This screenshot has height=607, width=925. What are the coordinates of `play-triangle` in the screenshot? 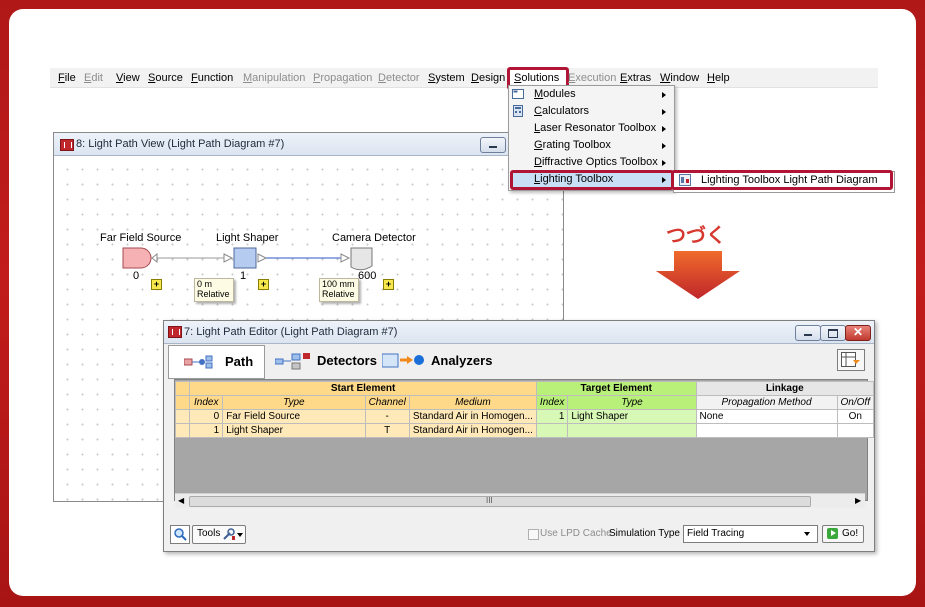 It's located at (833, 533).